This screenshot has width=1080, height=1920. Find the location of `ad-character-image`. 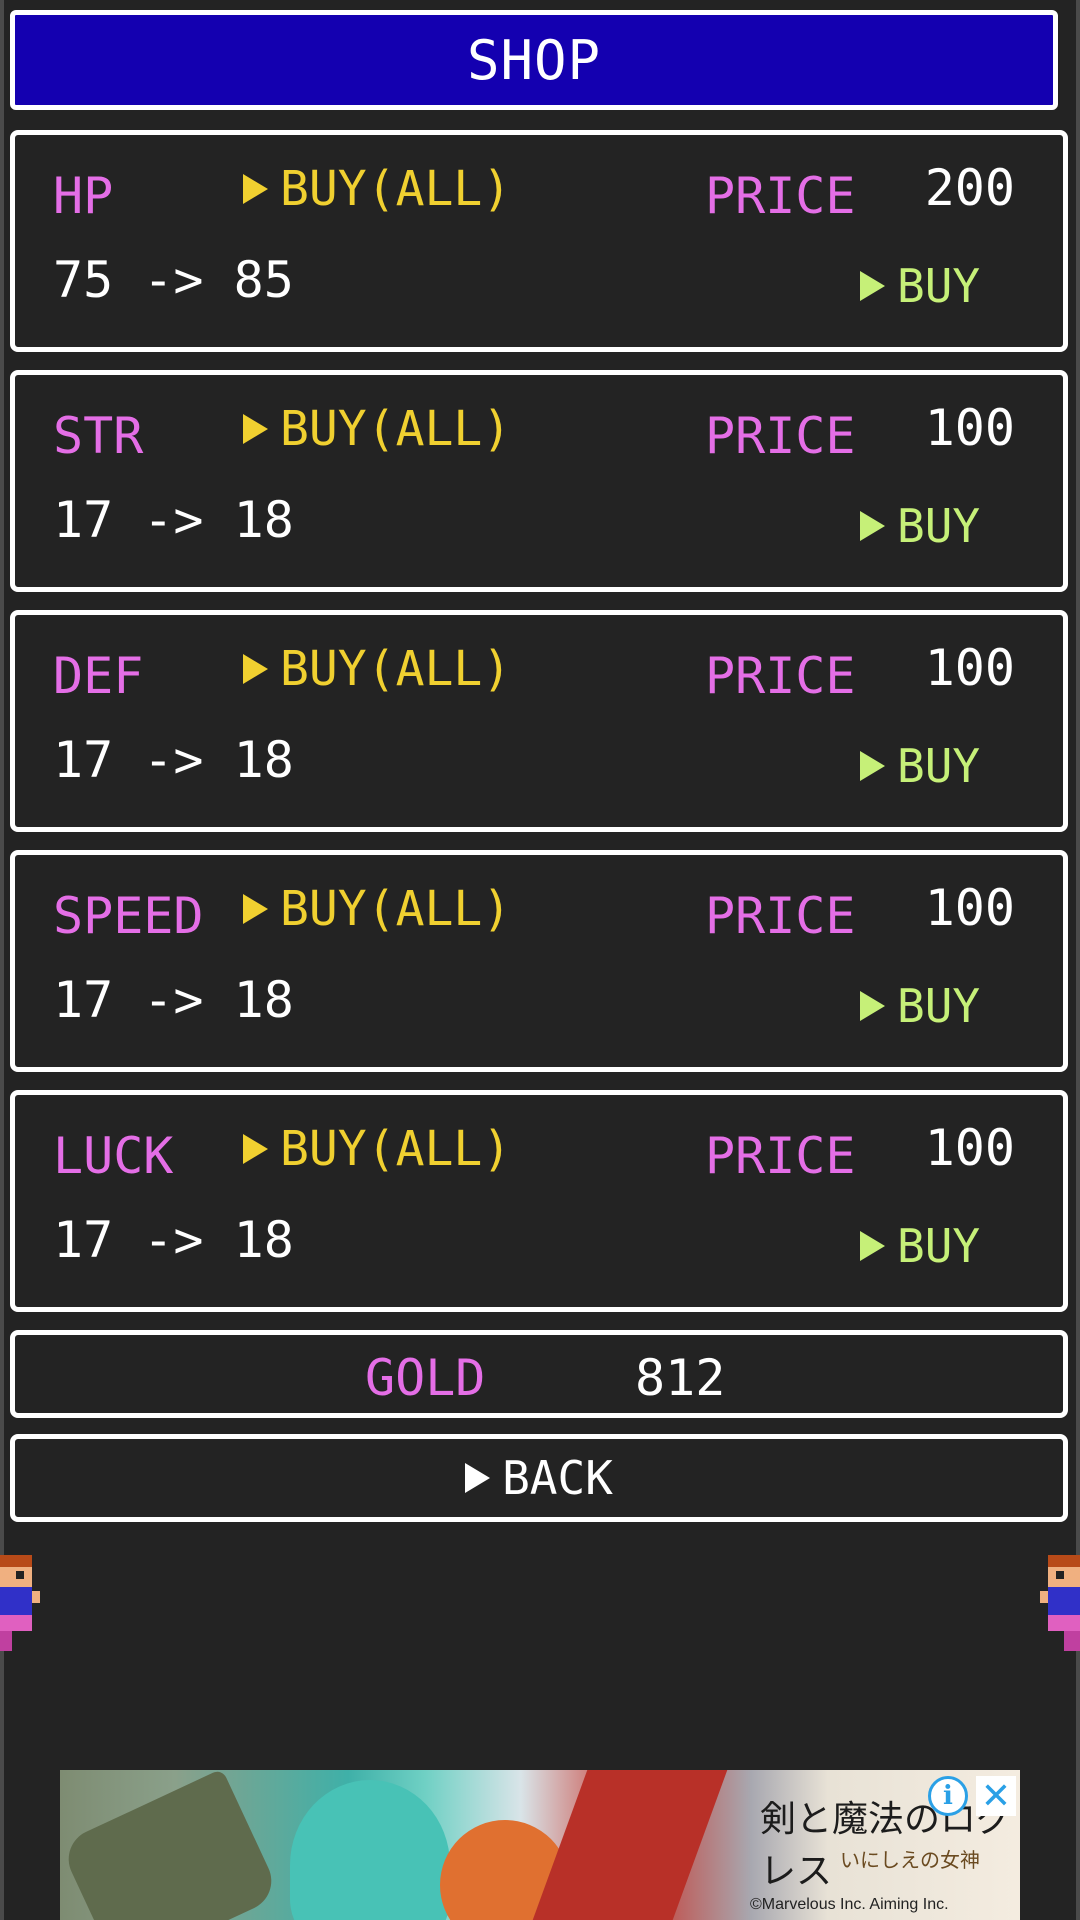

ad-character-image is located at coordinates (370, 1850).